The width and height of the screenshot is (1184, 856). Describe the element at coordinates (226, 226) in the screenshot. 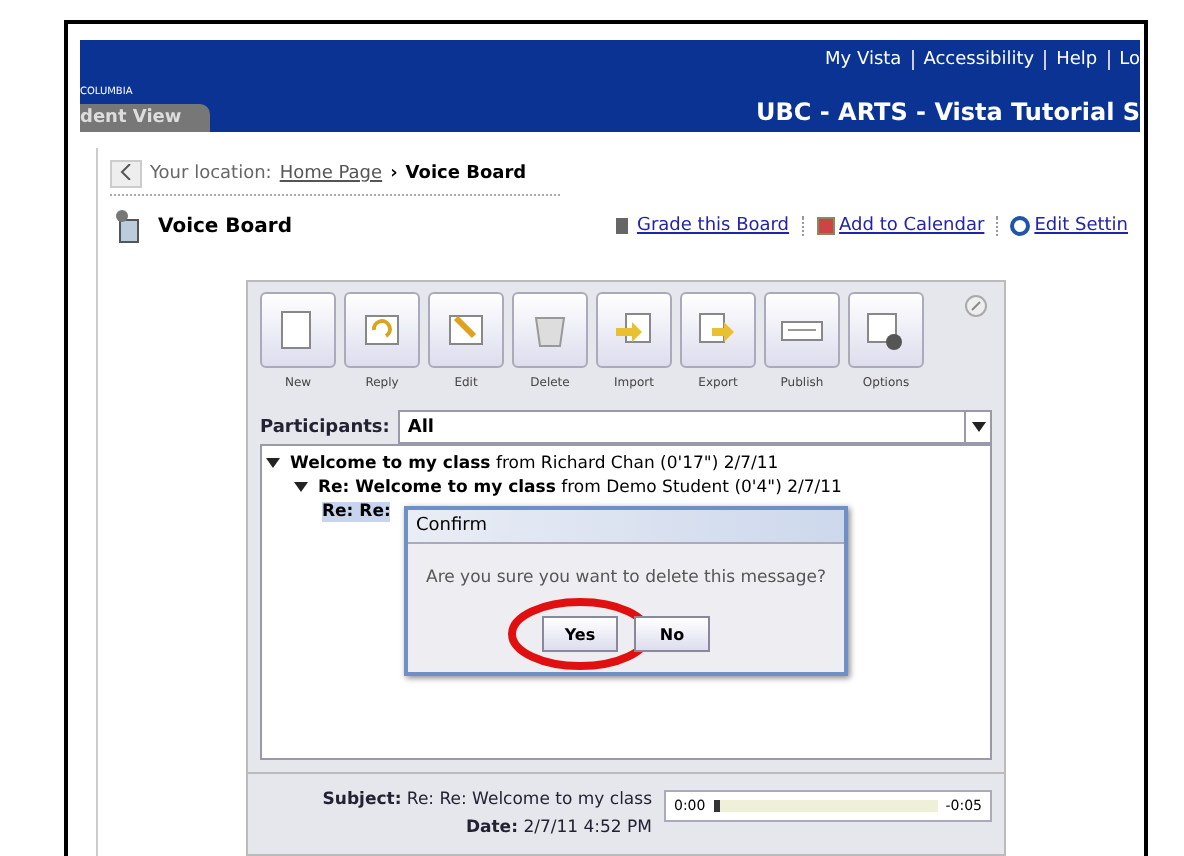

I see `page-title: Voice Board` at that location.